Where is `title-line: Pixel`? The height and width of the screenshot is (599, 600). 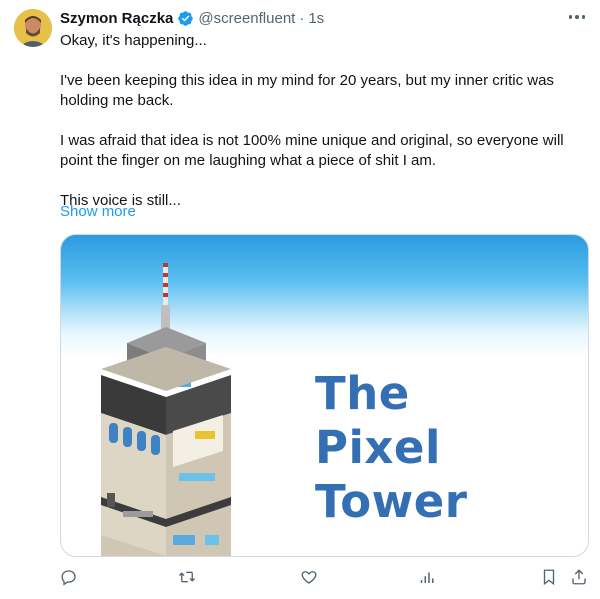 title-line: Pixel is located at coordinates (378, 447).